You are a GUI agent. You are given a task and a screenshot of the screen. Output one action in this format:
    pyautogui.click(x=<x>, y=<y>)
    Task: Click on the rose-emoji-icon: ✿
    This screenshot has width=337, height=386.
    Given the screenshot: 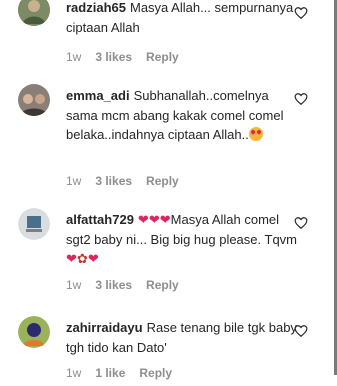 What is the action you would take?
    pyautogui.click(x=82, y=258)
    